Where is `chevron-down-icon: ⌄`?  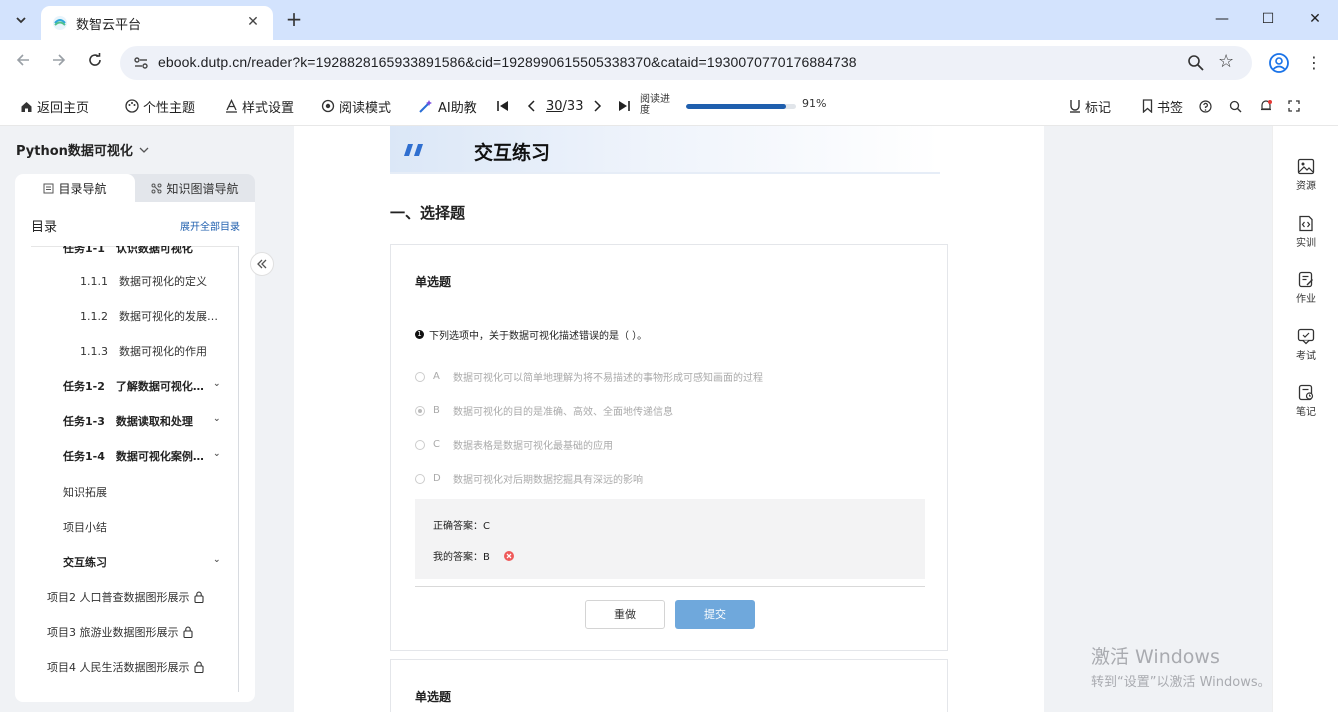
chevron-down-icon: ⌄ is located at coordinates (217, 419).